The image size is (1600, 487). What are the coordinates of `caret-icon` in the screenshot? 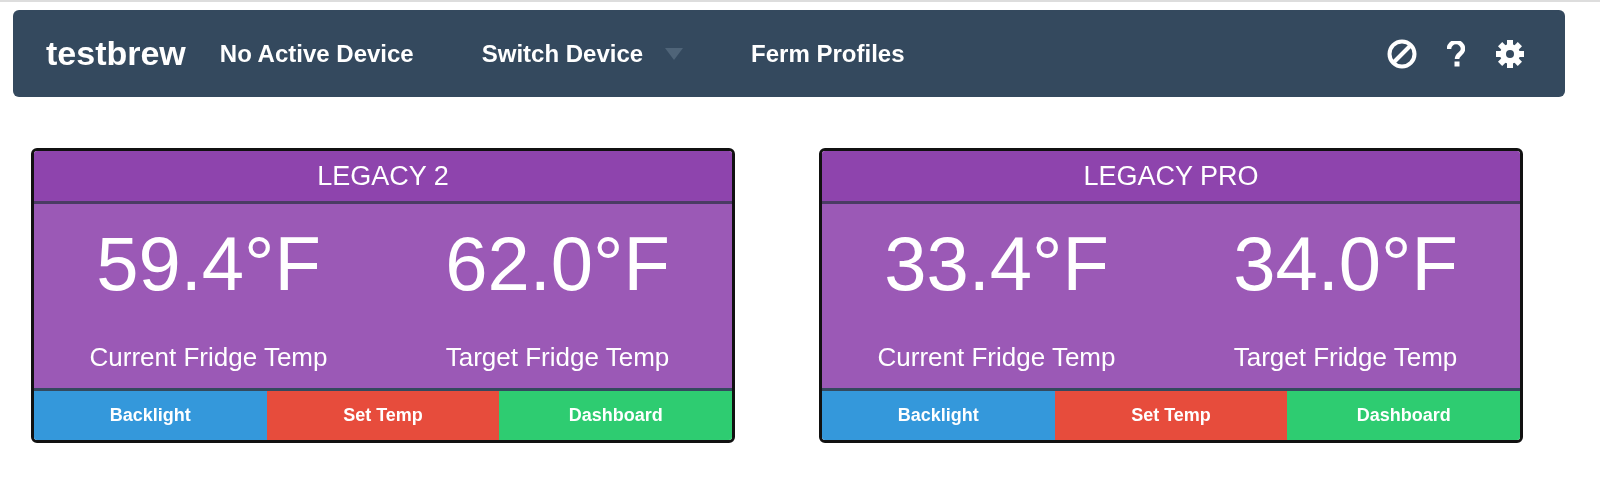 It's located at (674, 53).